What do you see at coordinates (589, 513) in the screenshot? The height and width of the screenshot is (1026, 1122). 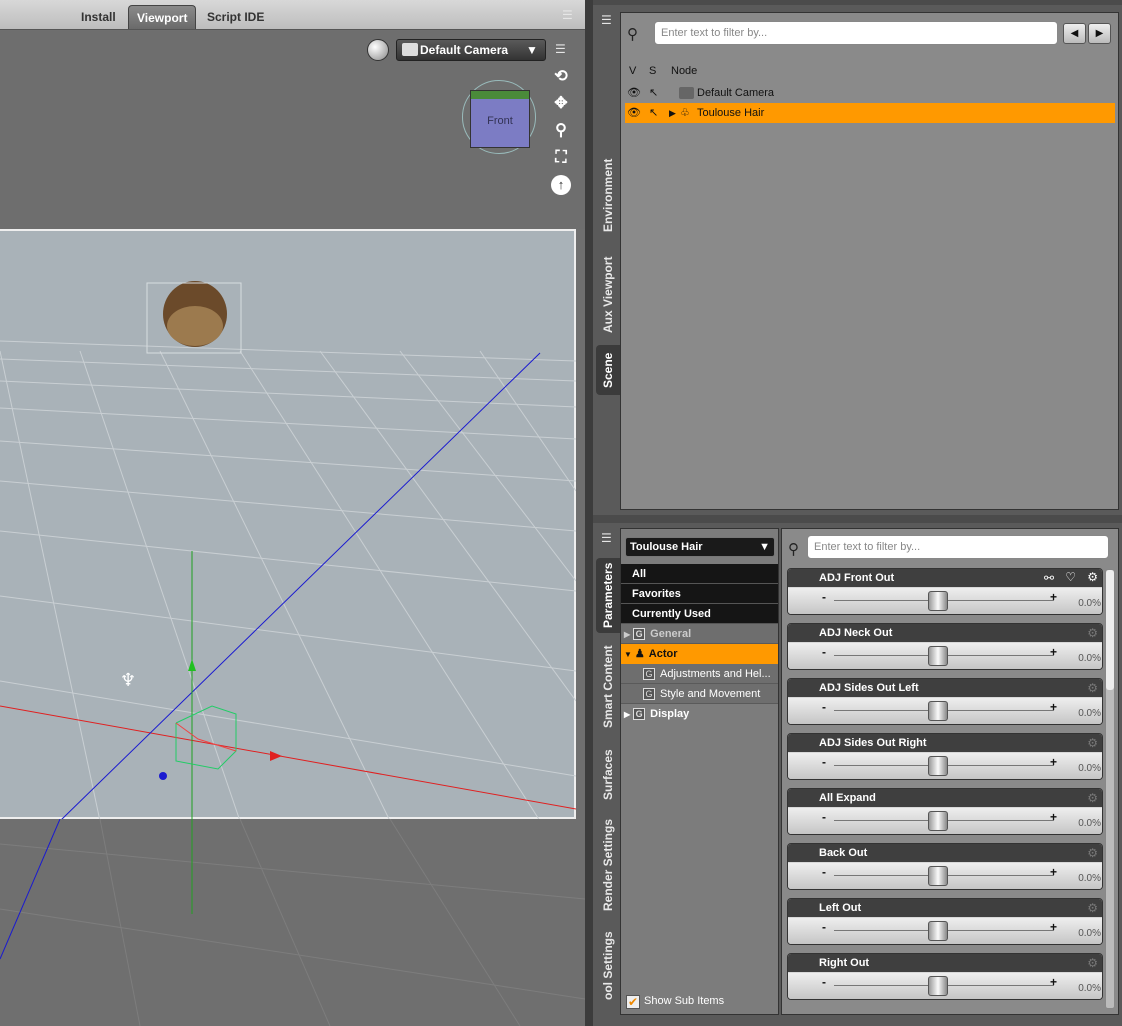 I see `pane-splitter` at bounding box center [589, 513].